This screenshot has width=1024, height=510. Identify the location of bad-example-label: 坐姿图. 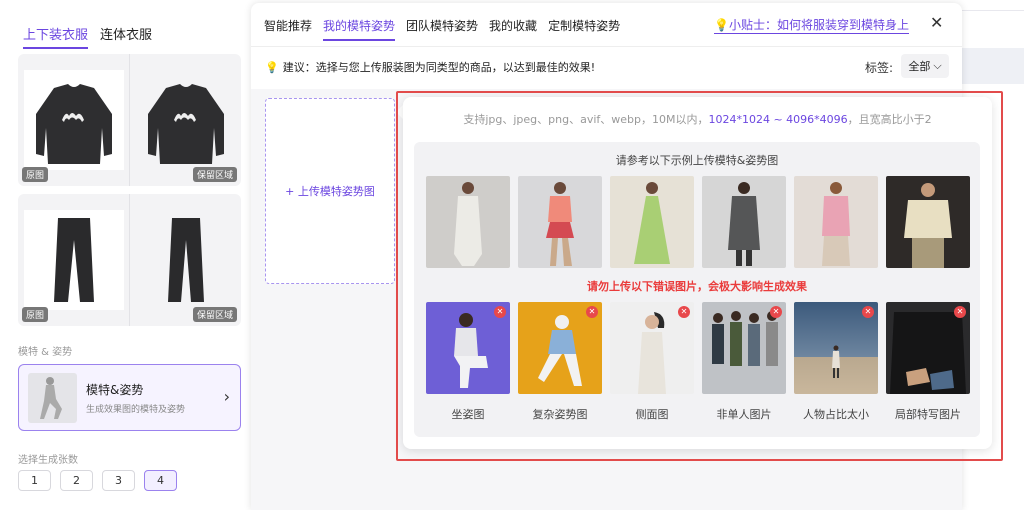
(468, 414).